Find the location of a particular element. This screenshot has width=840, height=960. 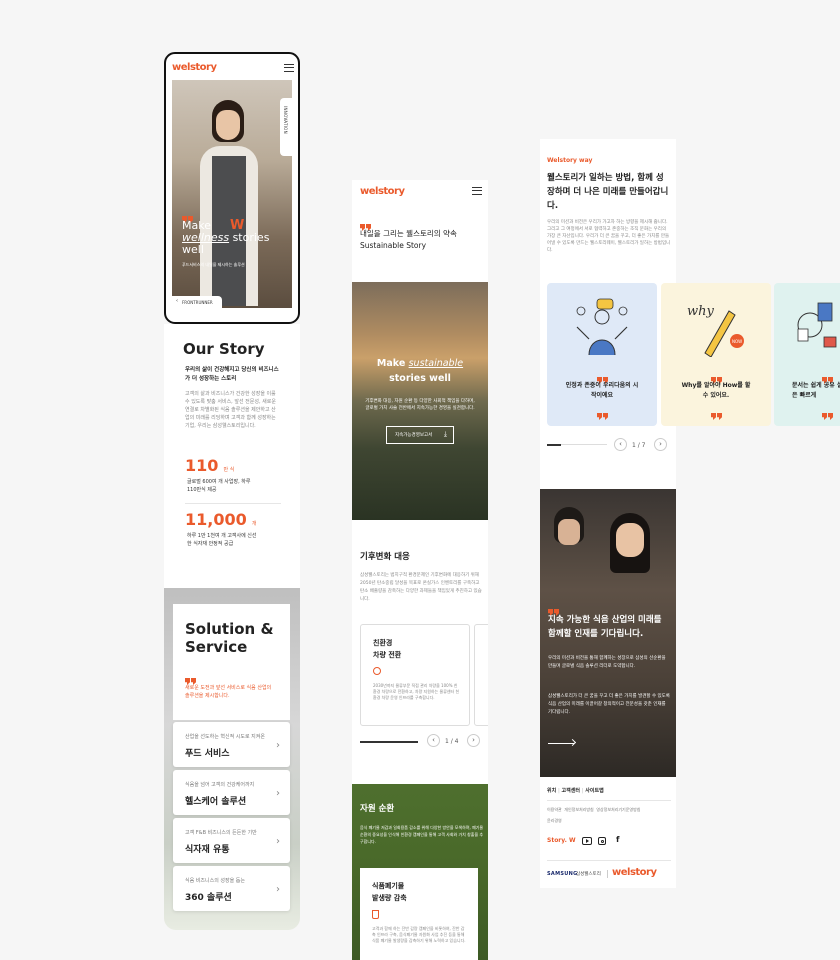

why-pencil-illustration: why NOW is located at coordinates (715, 330).